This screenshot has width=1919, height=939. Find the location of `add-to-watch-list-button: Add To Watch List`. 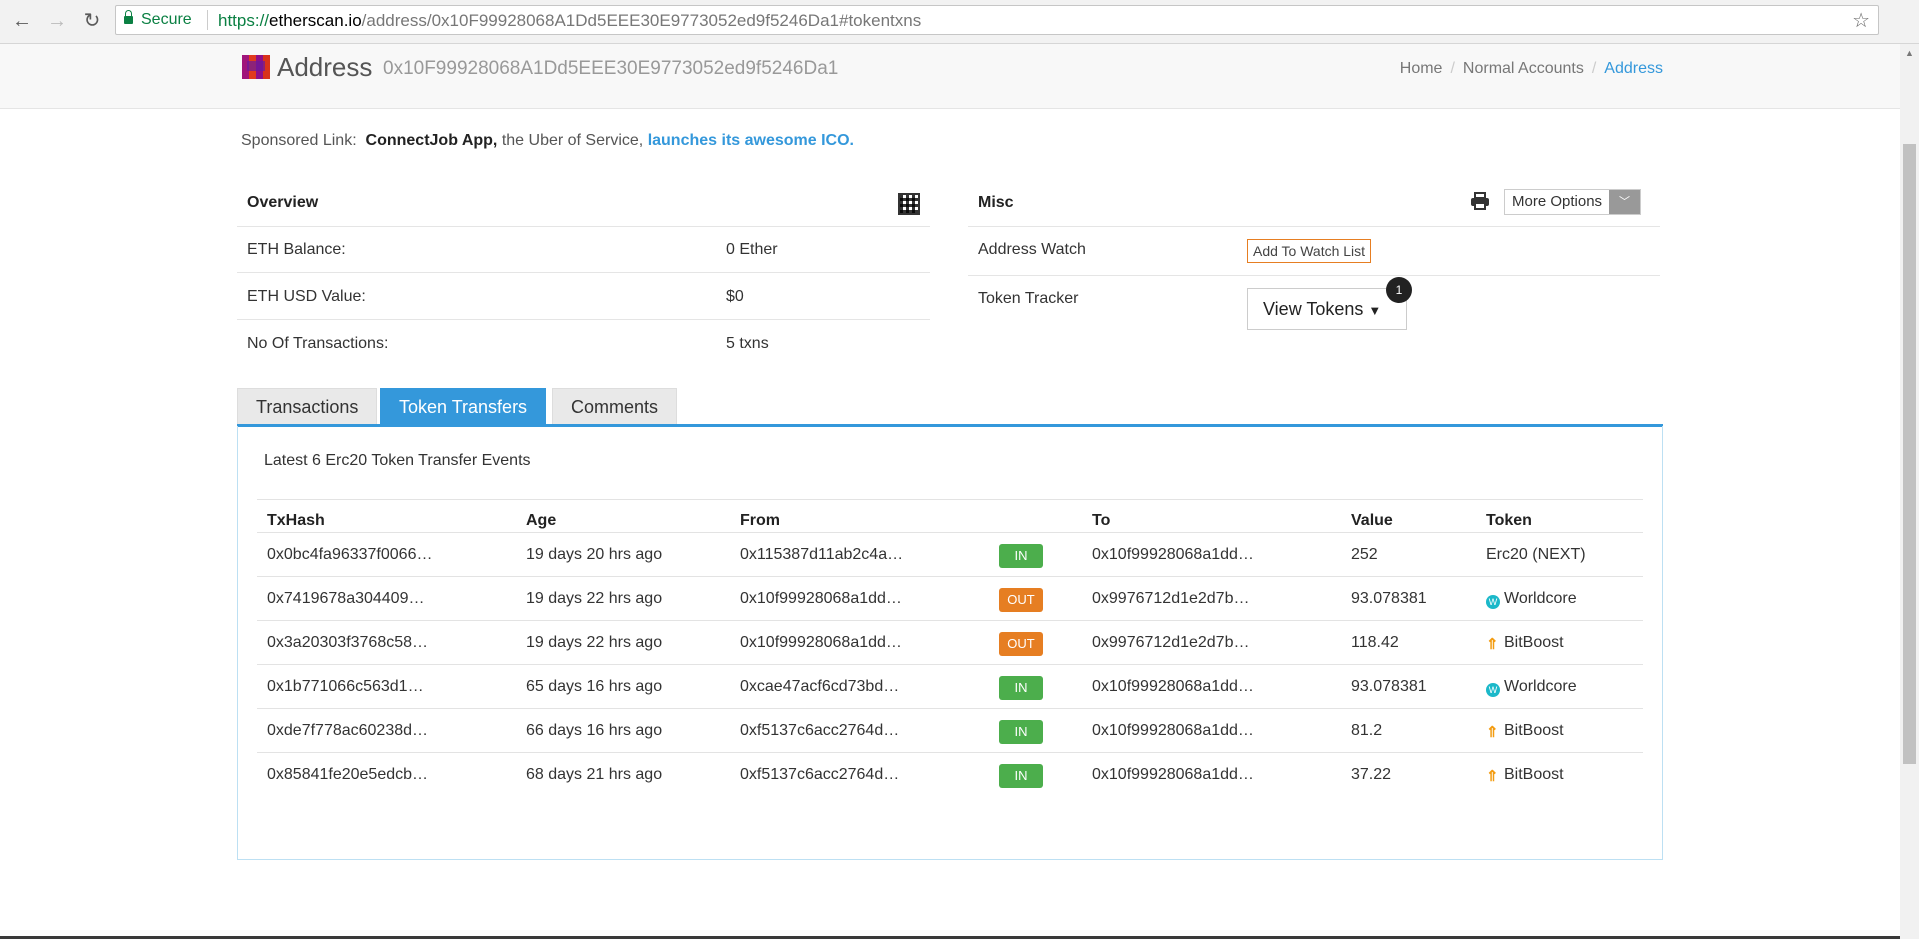

add-to-watch-list-button: Add To Watch List is located at coordinates (1309, 251).